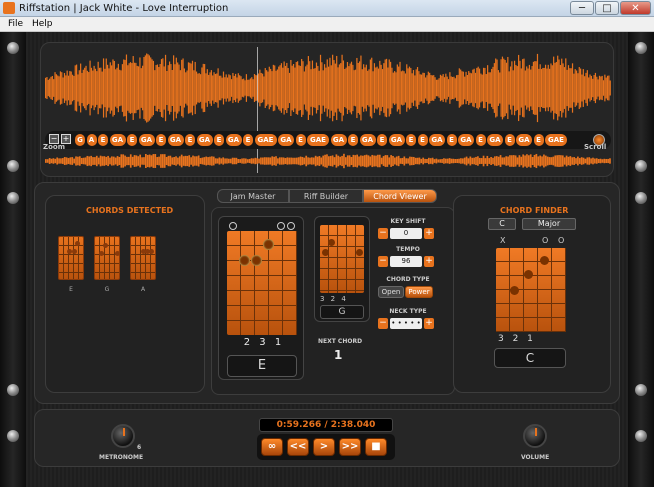  What do you see at coordinates (350, 447) in the screenshot?
I see `forward-button: >>` at bounding box center [350, 447].